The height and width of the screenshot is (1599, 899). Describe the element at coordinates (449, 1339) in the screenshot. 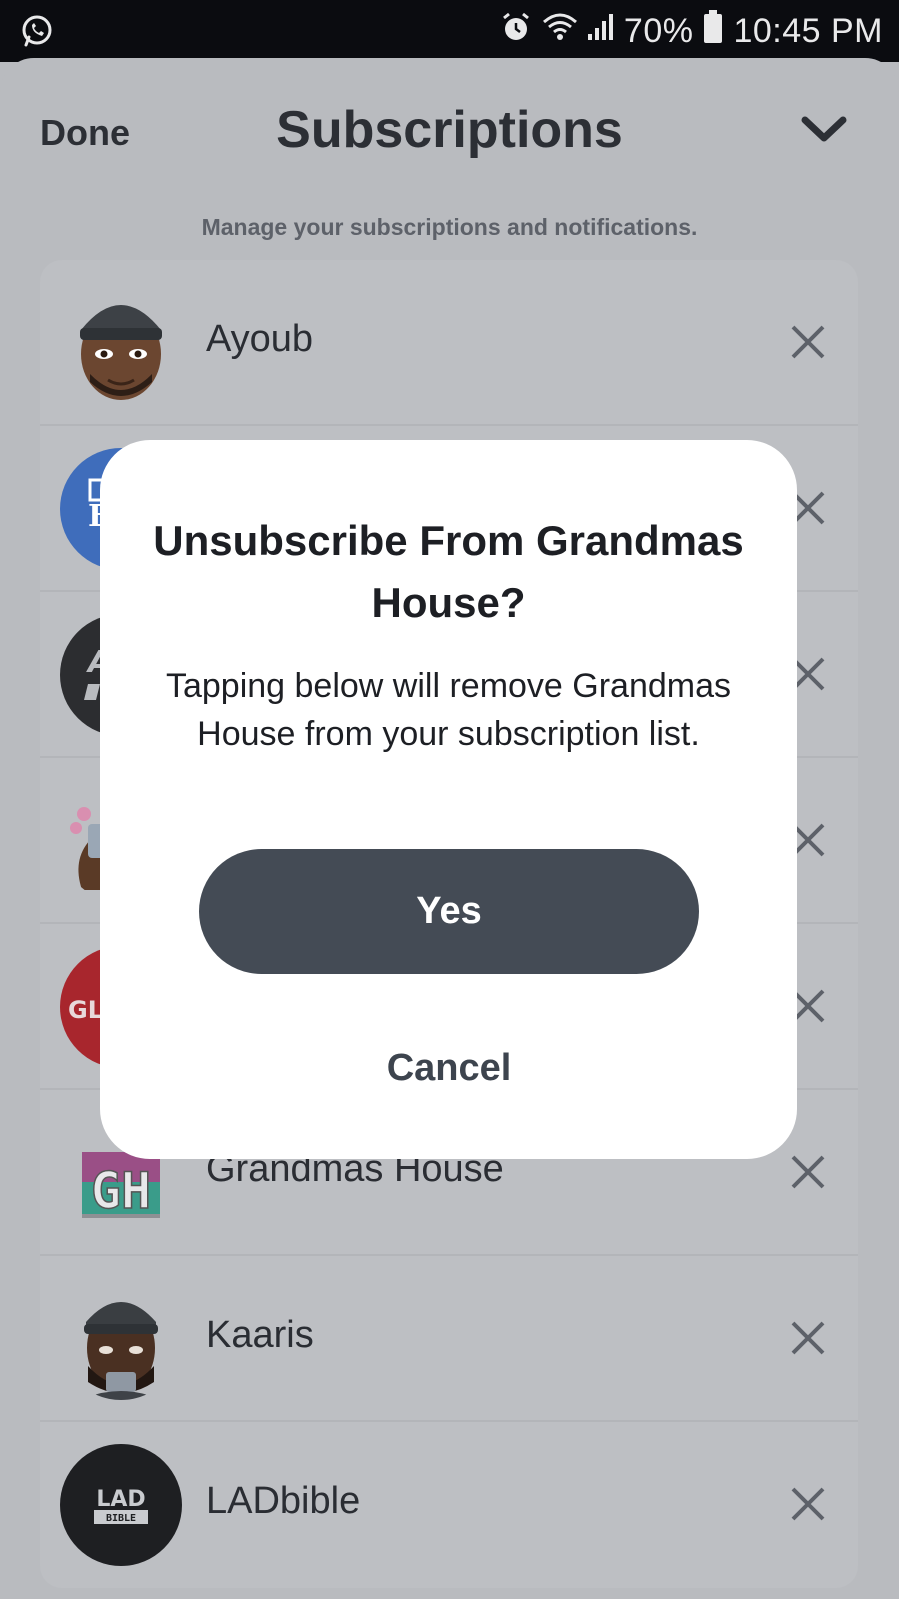

I see `subscription-row-kaaris: Kaaris` at that location.